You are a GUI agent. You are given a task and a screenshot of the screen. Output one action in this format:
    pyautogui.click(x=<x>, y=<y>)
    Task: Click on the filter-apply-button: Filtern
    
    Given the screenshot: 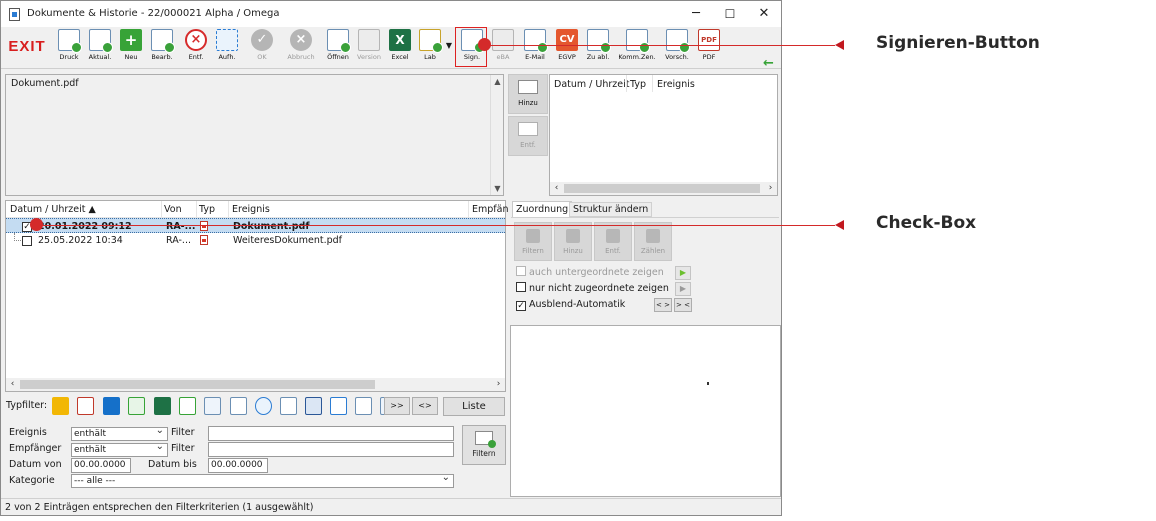 What is the action you would take?
    pyautogui.click(x=484, y=445)
    